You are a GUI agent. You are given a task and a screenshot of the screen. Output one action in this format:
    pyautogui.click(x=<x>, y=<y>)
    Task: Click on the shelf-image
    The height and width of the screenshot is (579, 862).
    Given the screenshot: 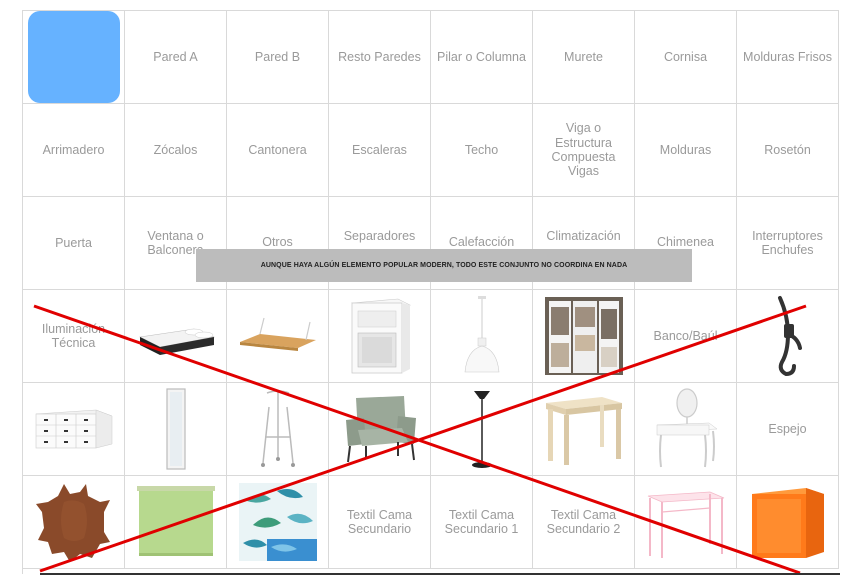 What is the action you would take?
    pyautogui.click(x=278, y=336)
    